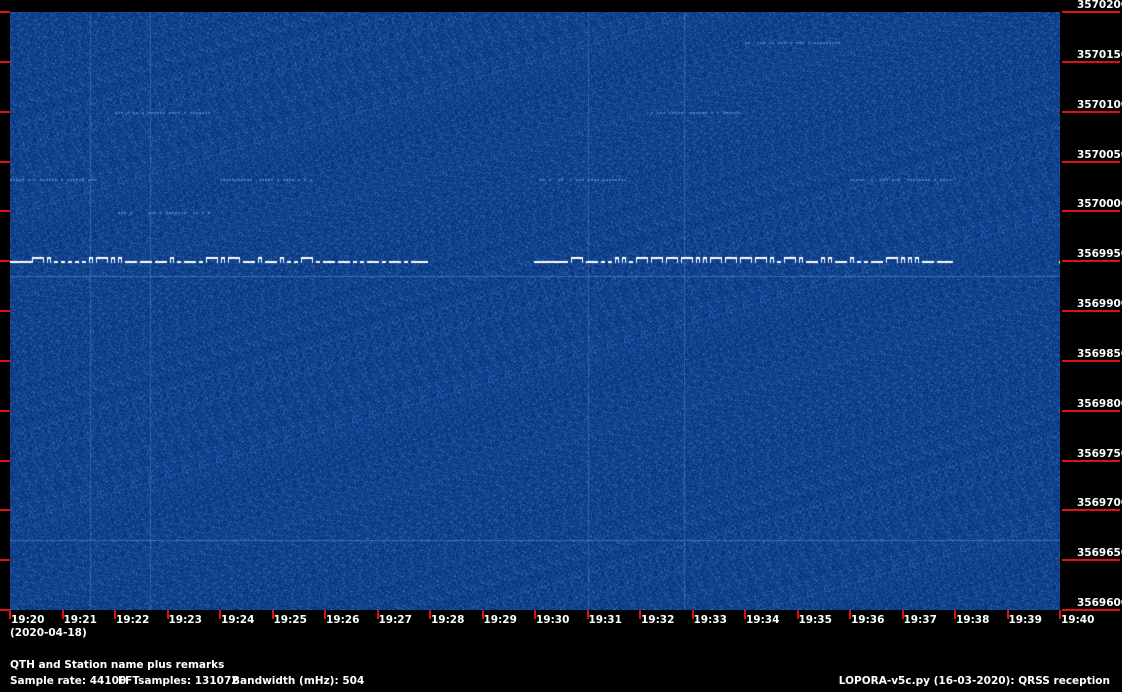 The width and height of the screenshot is (1122, 692). What do you see at coordinates (1099, 503) in the screenshot?
I see `frequency-label: 3569700` at bounding box center [1099, 503].